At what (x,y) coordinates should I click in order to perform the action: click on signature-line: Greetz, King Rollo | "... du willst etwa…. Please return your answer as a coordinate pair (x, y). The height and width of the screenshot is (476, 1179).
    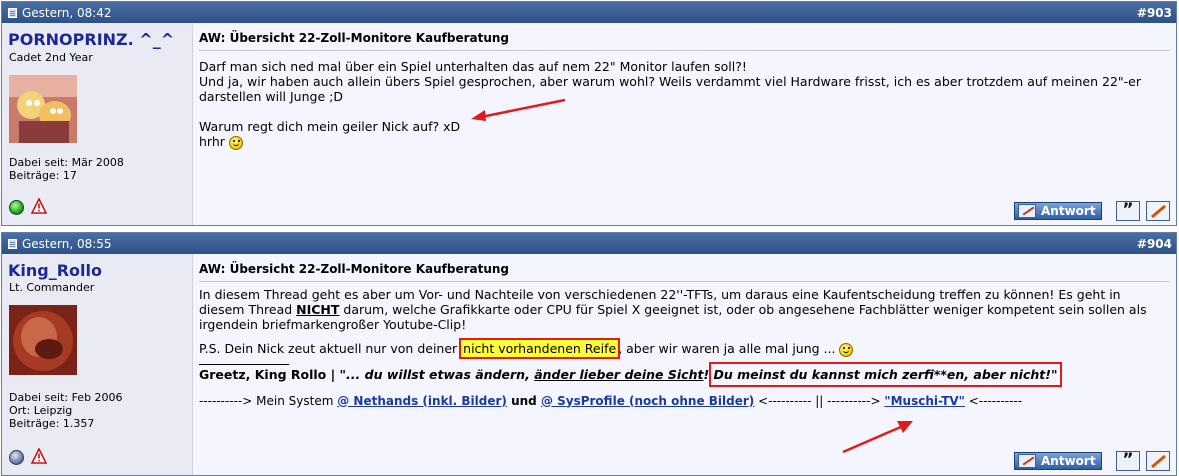
    Looking at the image, I should click on (680, 374).